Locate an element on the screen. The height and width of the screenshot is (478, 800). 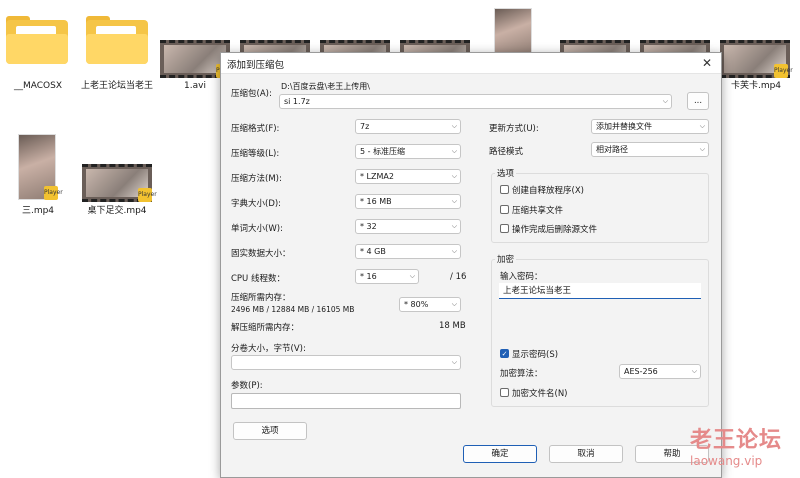
volume-select: ⌵ is located at coordinates (346, 362).